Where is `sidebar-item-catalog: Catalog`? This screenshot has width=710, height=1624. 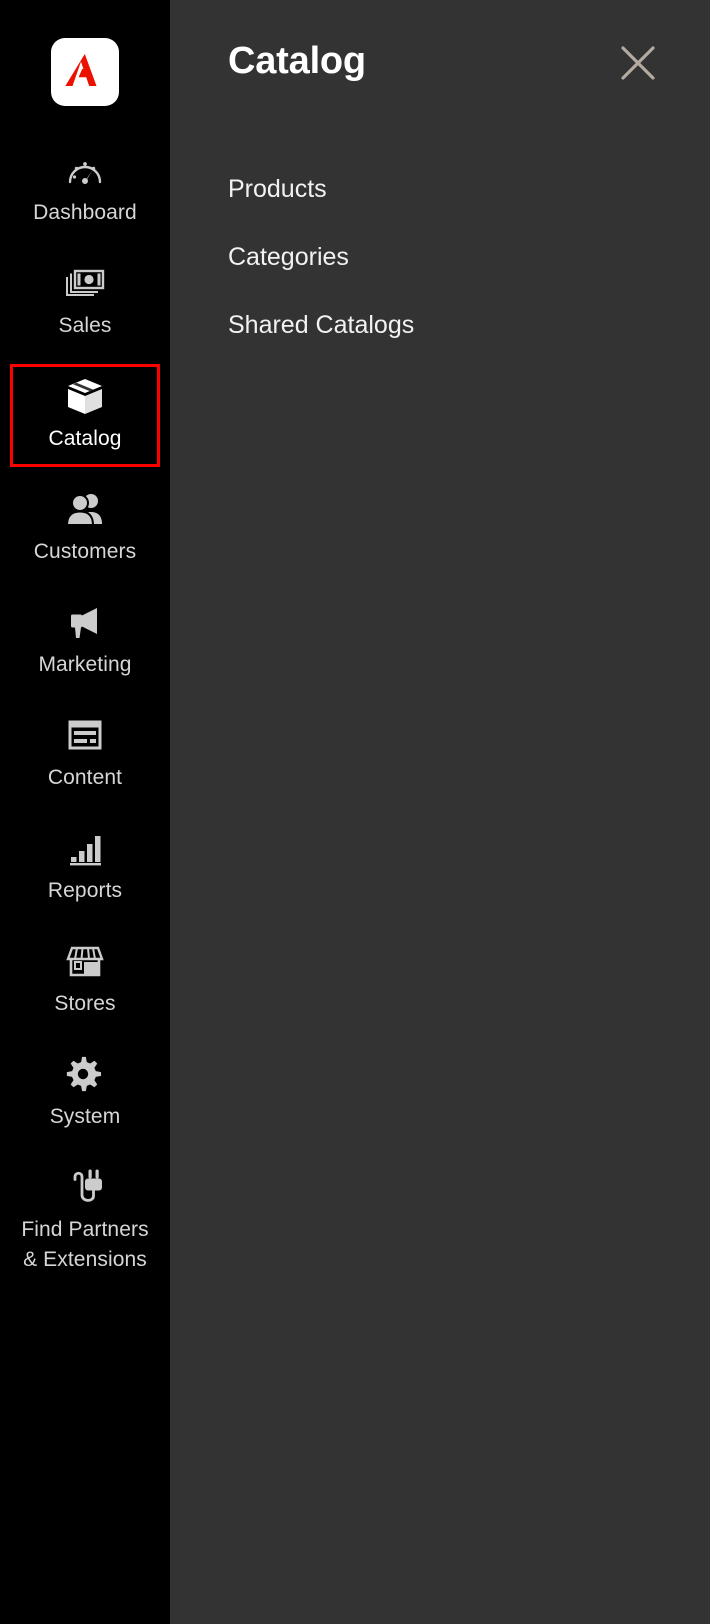 sidebar-item-catalog: Catalog is located at coordinates (85, 415).